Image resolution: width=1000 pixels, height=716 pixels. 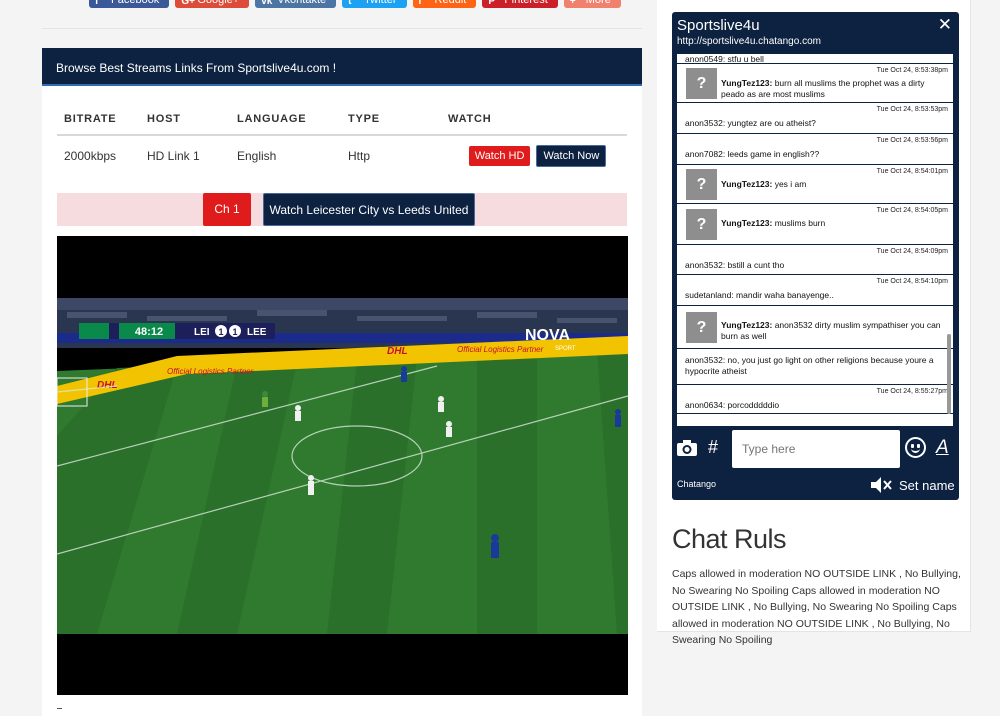 I want to click on message-timestamp: Tue Oct 24, 8:54:10pm, so click(x=912, y=281).